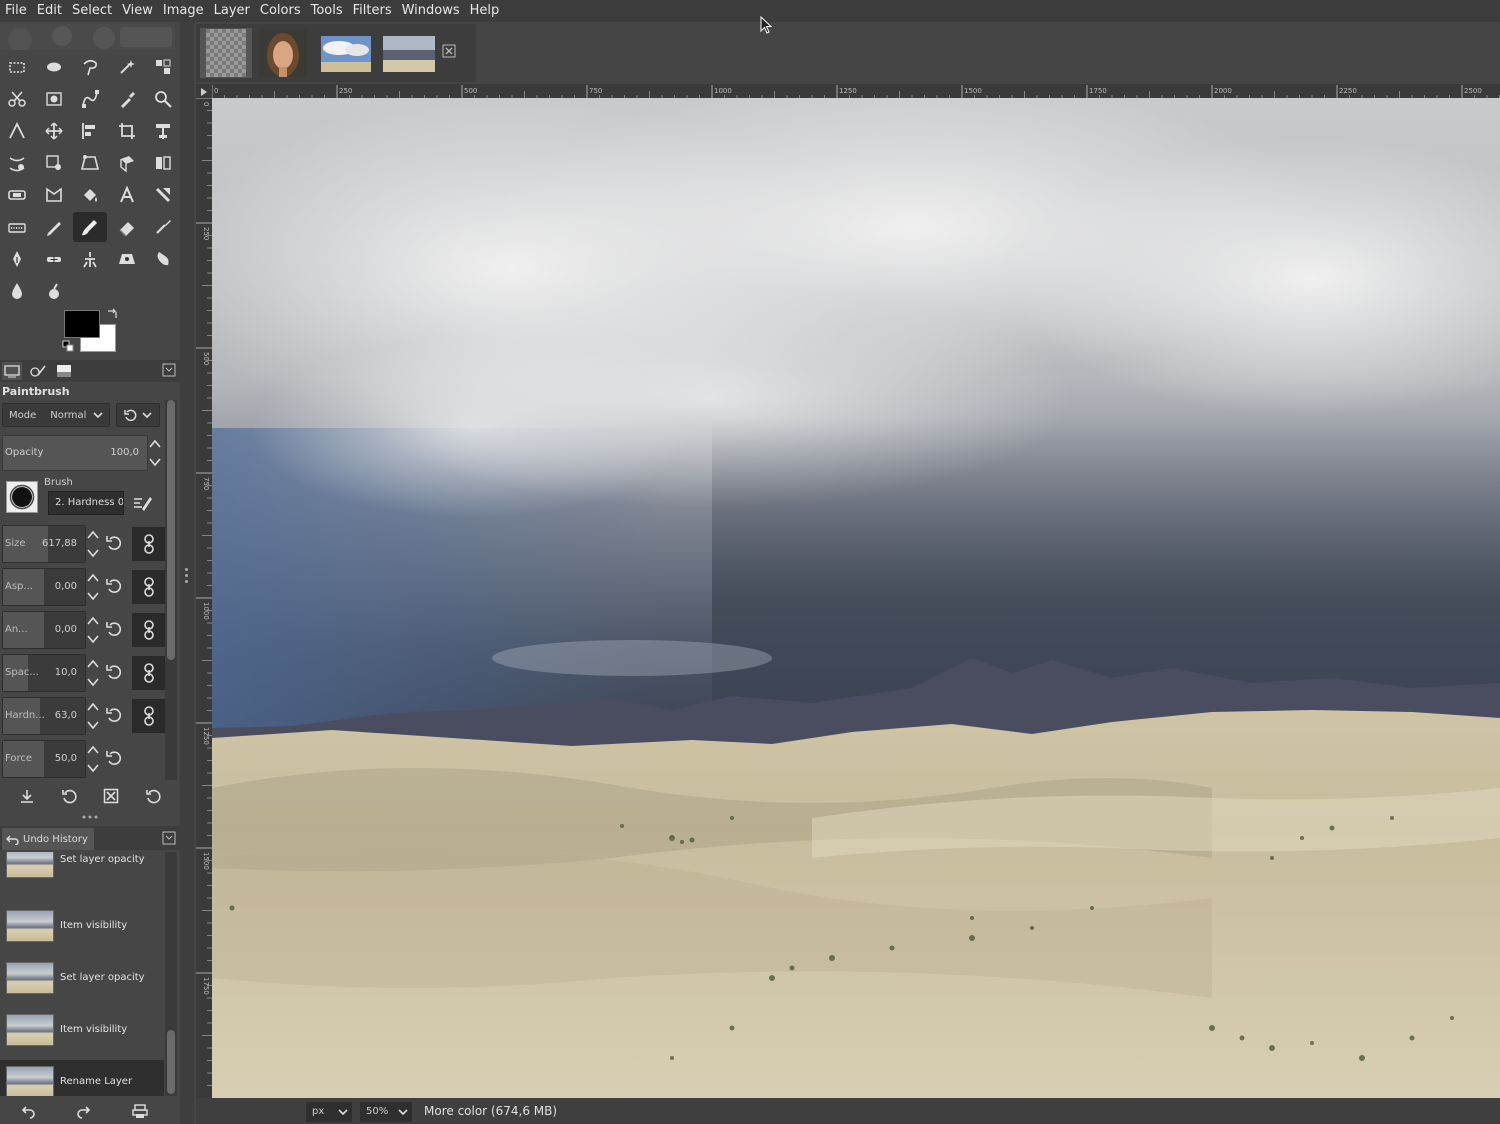 The height and width of the screenshot is (1124, 1500). I want to click on tool-zoom-button, so click(163, 99).